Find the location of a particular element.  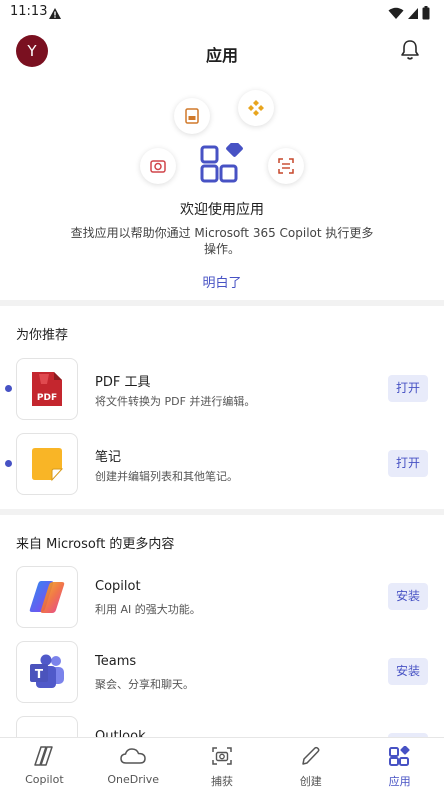

nav-copilot: Copilot is located at coordinates (44, 763).